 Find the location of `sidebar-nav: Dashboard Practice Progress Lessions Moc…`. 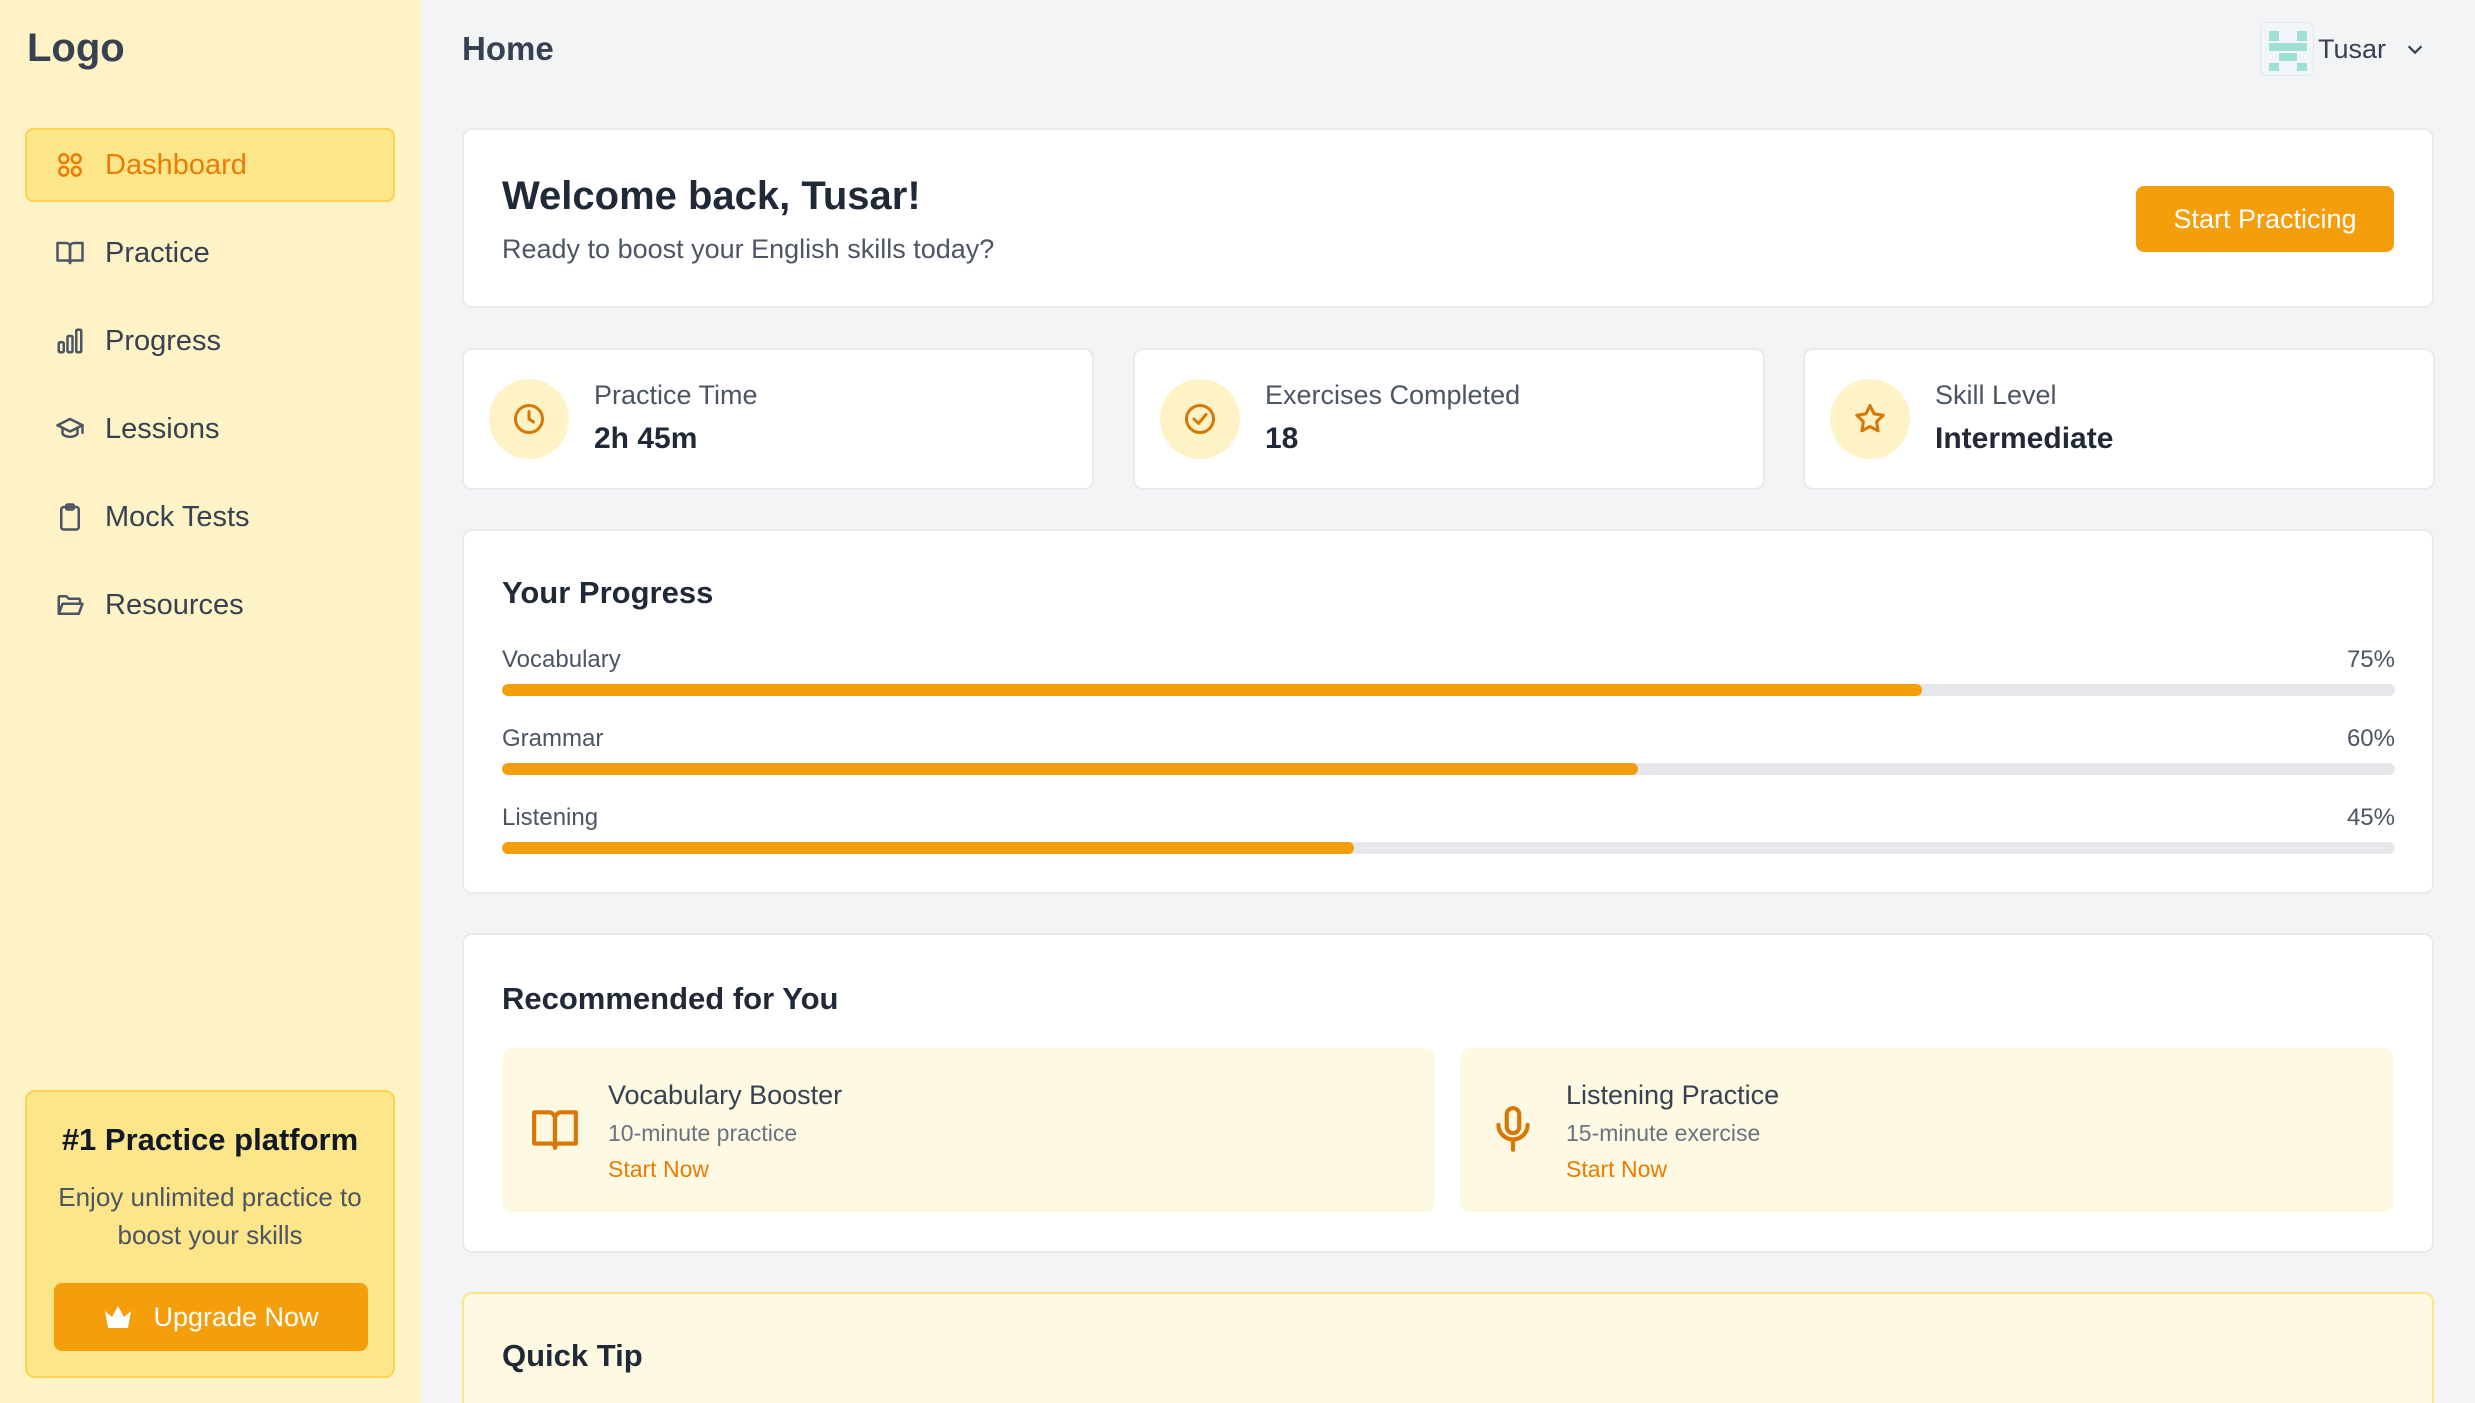

sidebar-nav: Dashboard Practice Progress Lessions Moc… is located at coordinates (210, 392).